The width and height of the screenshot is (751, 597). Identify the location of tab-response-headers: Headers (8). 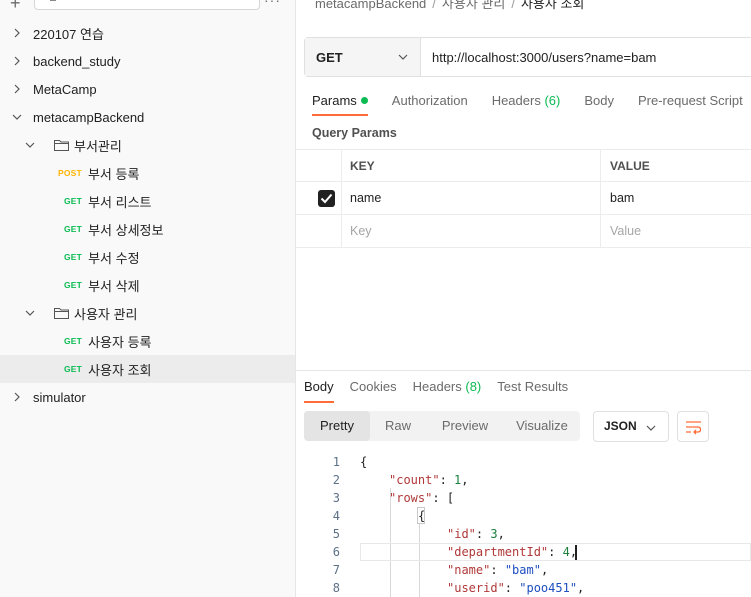
(447, 390).